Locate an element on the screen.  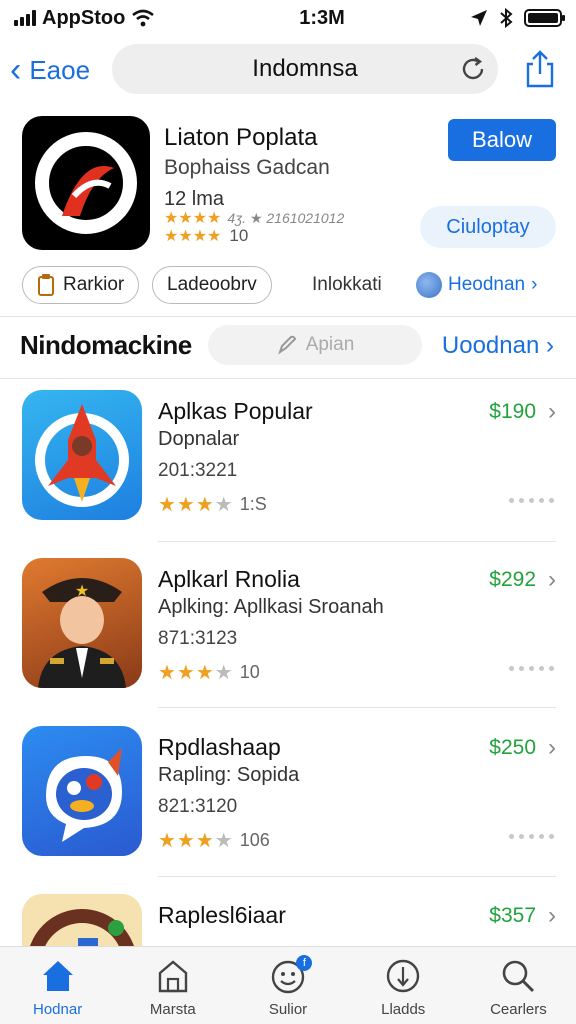
tab-bar: Hodnar Marsta f Sulior Lladds Cearlers is located at coordinates (288, 985).